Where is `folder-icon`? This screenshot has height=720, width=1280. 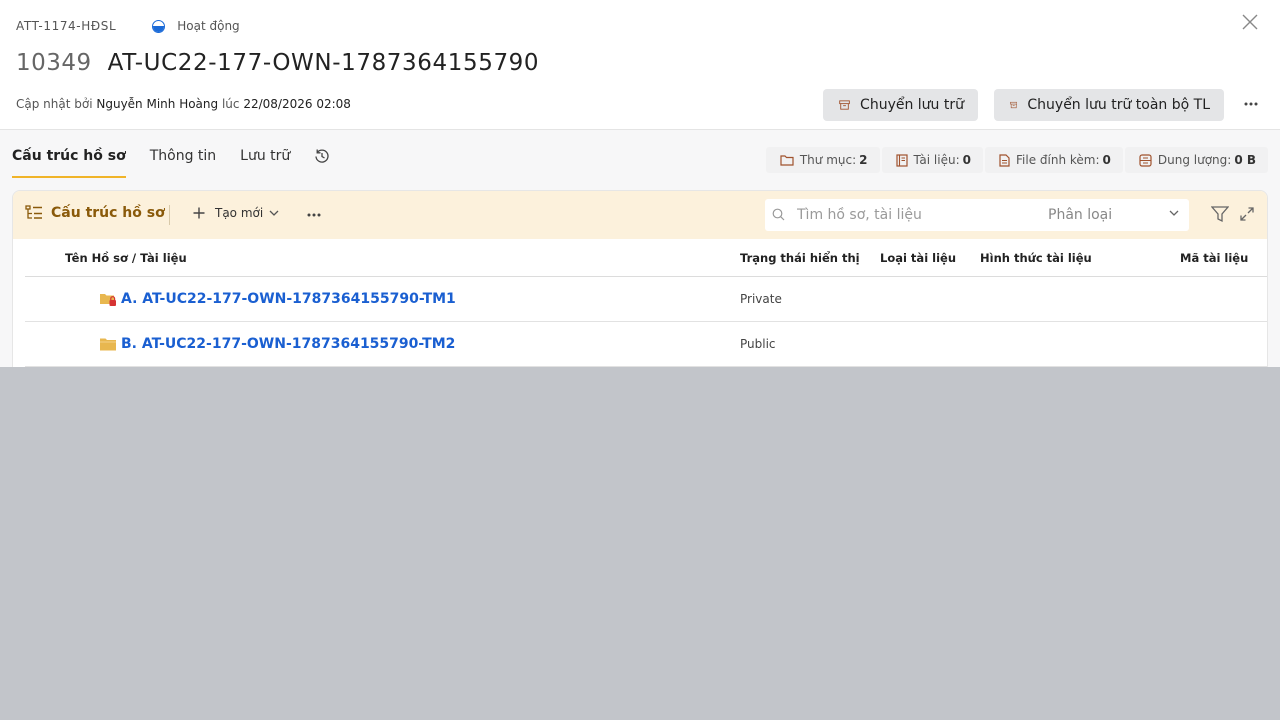
folder-icon is located at coordinates (108, 344).